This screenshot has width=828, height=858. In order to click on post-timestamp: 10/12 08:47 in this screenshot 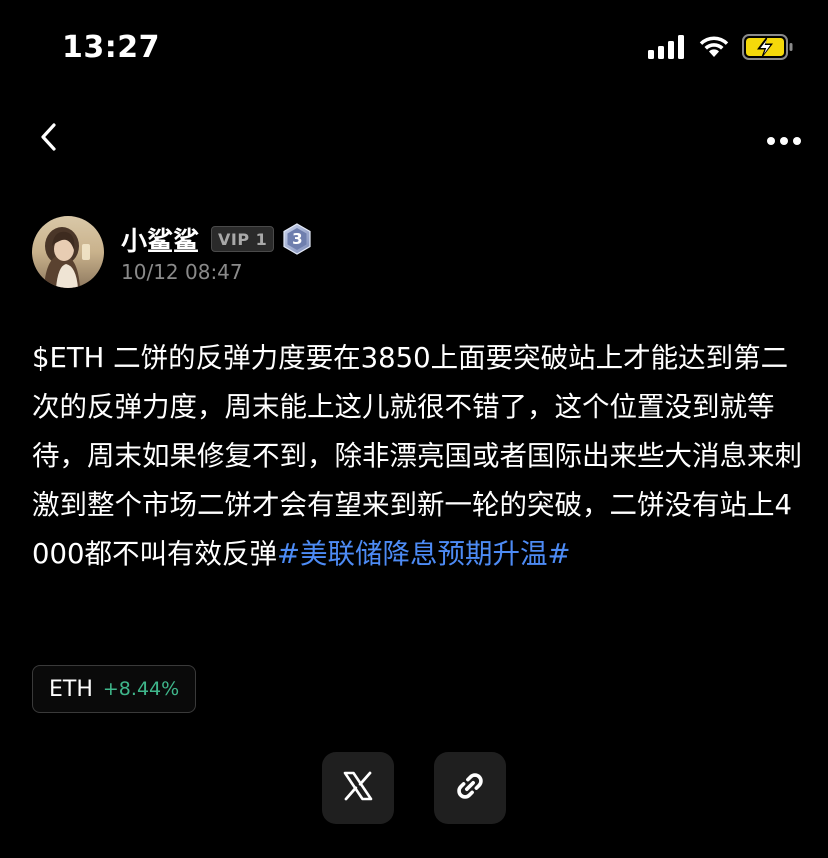, I will do `click(182, 272)`.